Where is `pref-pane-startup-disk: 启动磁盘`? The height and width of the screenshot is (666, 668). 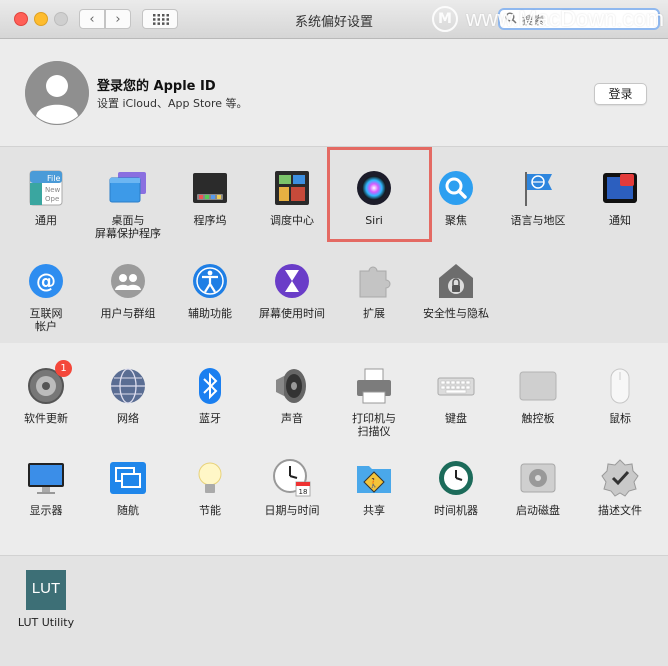 pref-pane-startup-disk: 启动磁盘 is located at coordinates (538, 487).